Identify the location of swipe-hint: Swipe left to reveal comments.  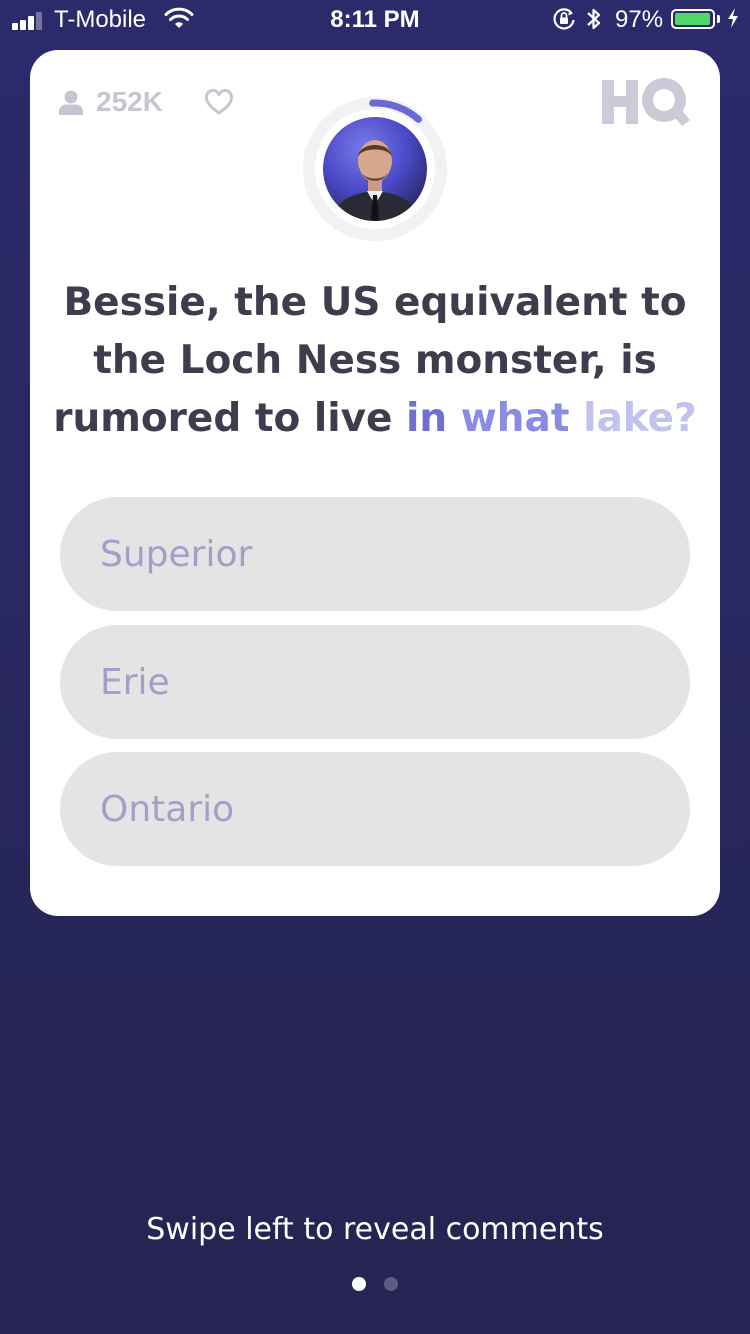
(375, 1229).